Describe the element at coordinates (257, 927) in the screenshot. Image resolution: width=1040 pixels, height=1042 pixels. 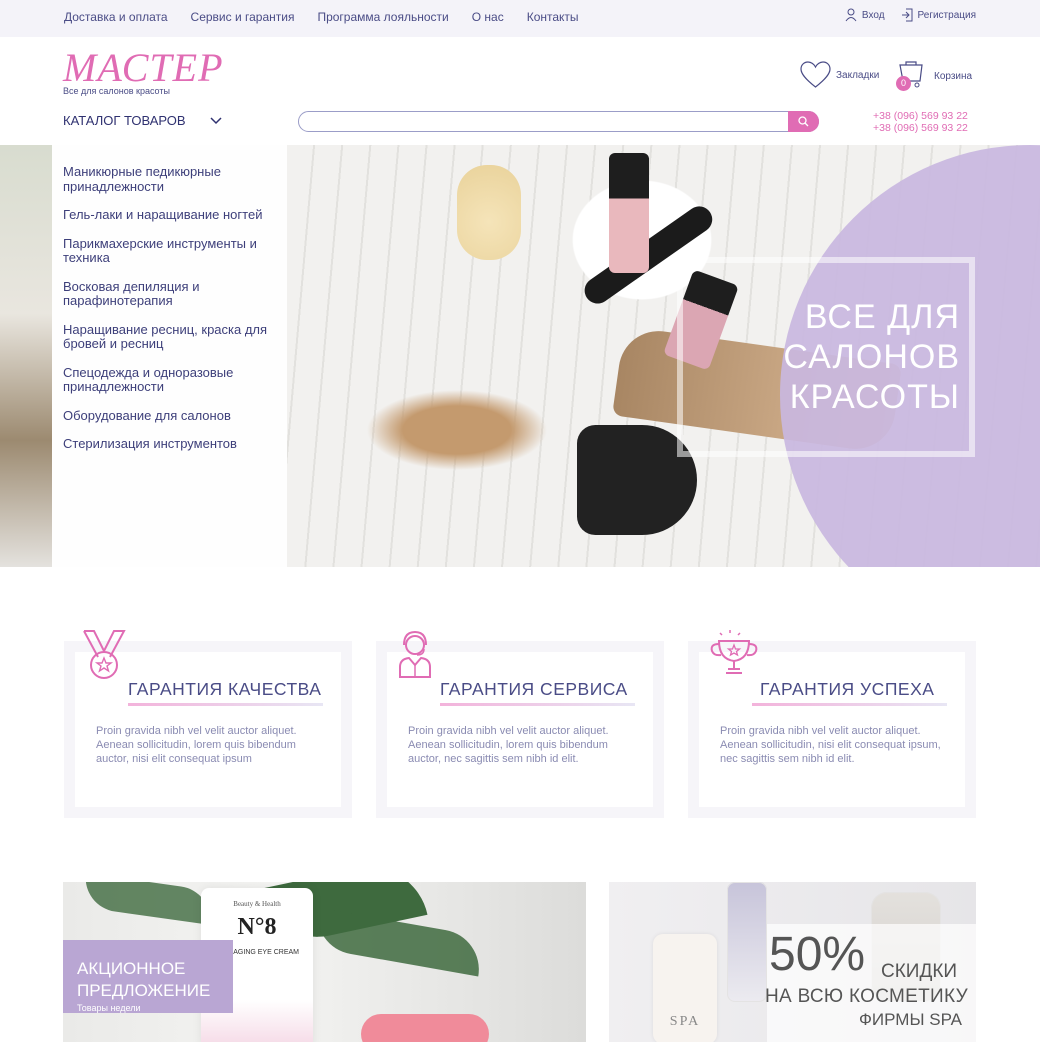
I see `tube-number: N°8` at that location.